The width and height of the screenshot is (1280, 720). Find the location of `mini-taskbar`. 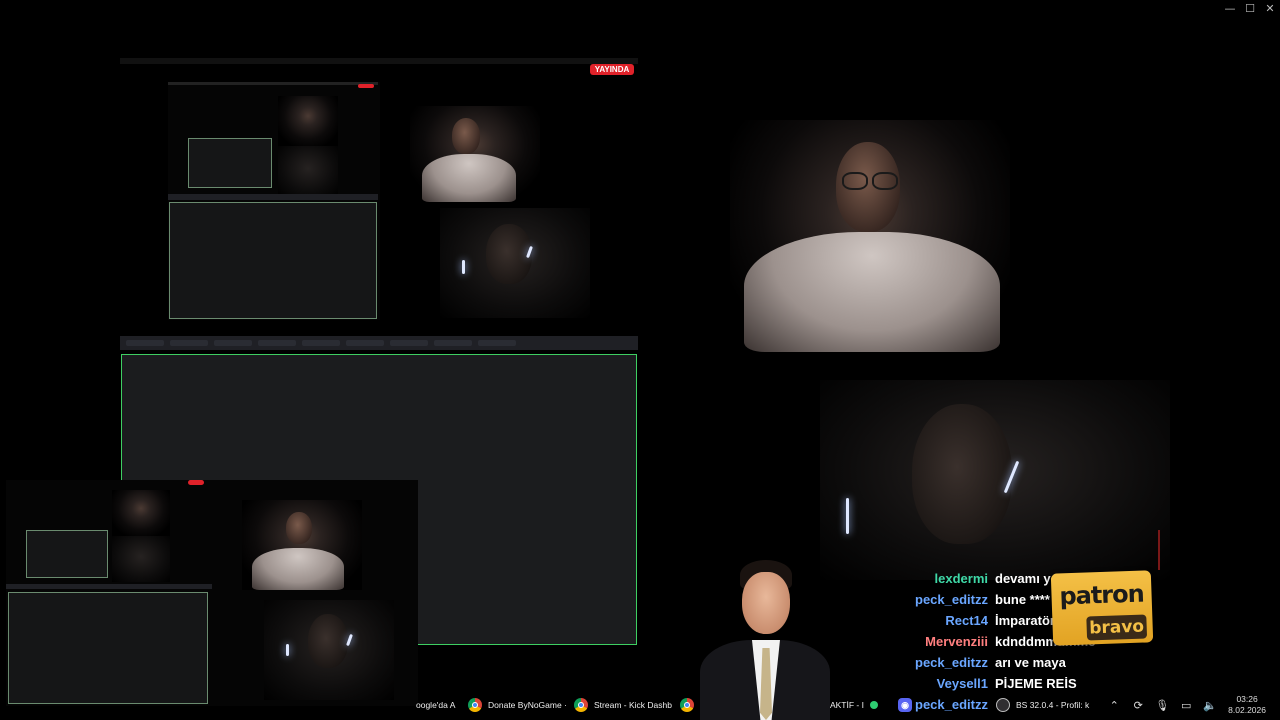

mini-taskbar is located at coordinates (109, 586).